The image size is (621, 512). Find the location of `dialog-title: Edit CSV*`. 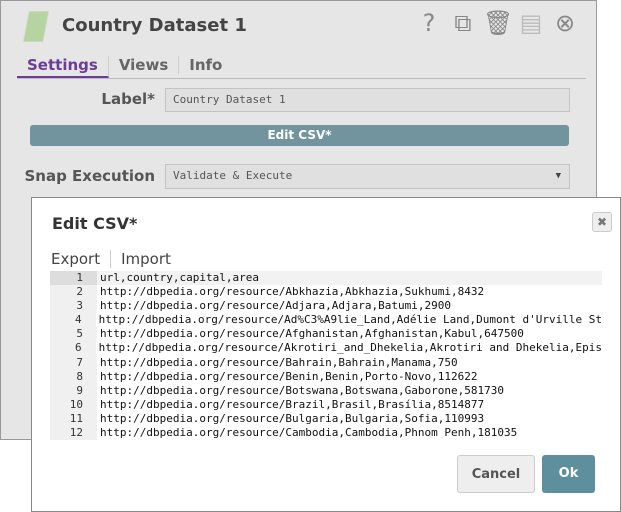

dialog-title: Edit CSV* is located at coordinates (95, 223).